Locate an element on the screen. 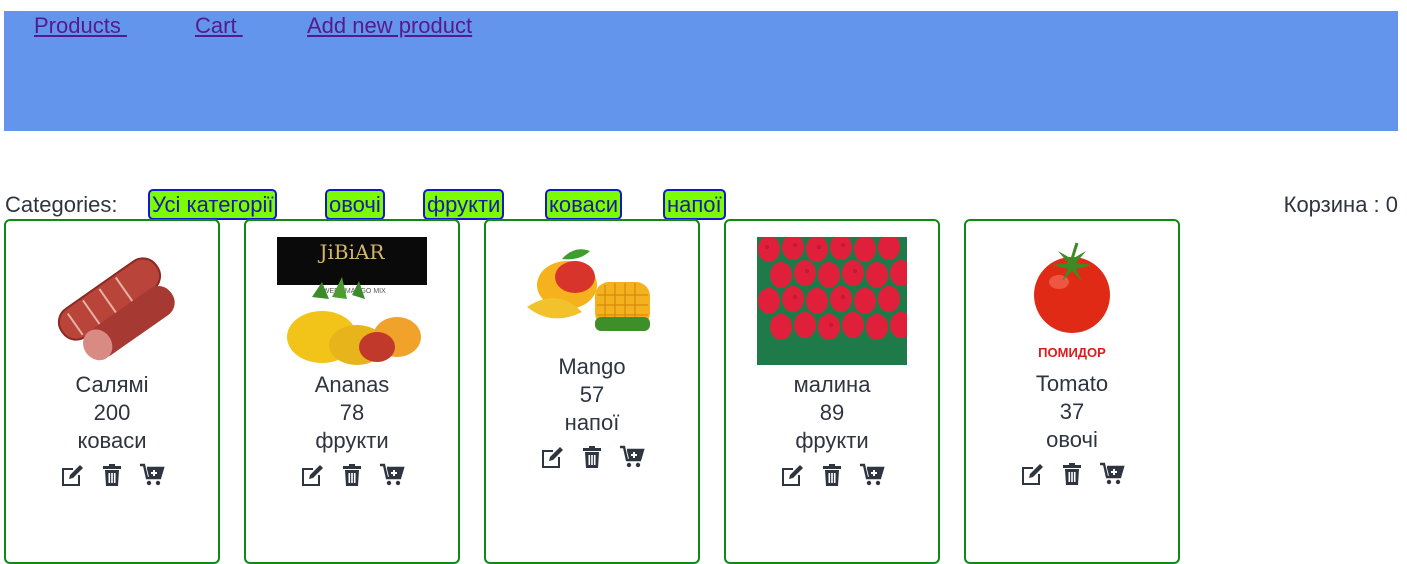 The width and height of the screenshot is (1407, 564). product-card: Mango 57 напої is located at coordinates (592, 391).